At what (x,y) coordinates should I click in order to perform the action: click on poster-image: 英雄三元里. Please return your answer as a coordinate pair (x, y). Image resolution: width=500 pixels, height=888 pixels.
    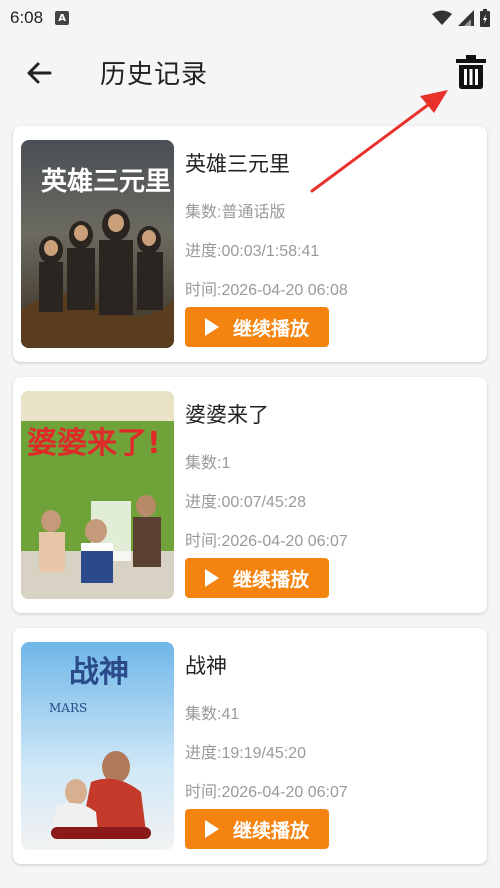
    Looking at the image, I should click on (97, 244).